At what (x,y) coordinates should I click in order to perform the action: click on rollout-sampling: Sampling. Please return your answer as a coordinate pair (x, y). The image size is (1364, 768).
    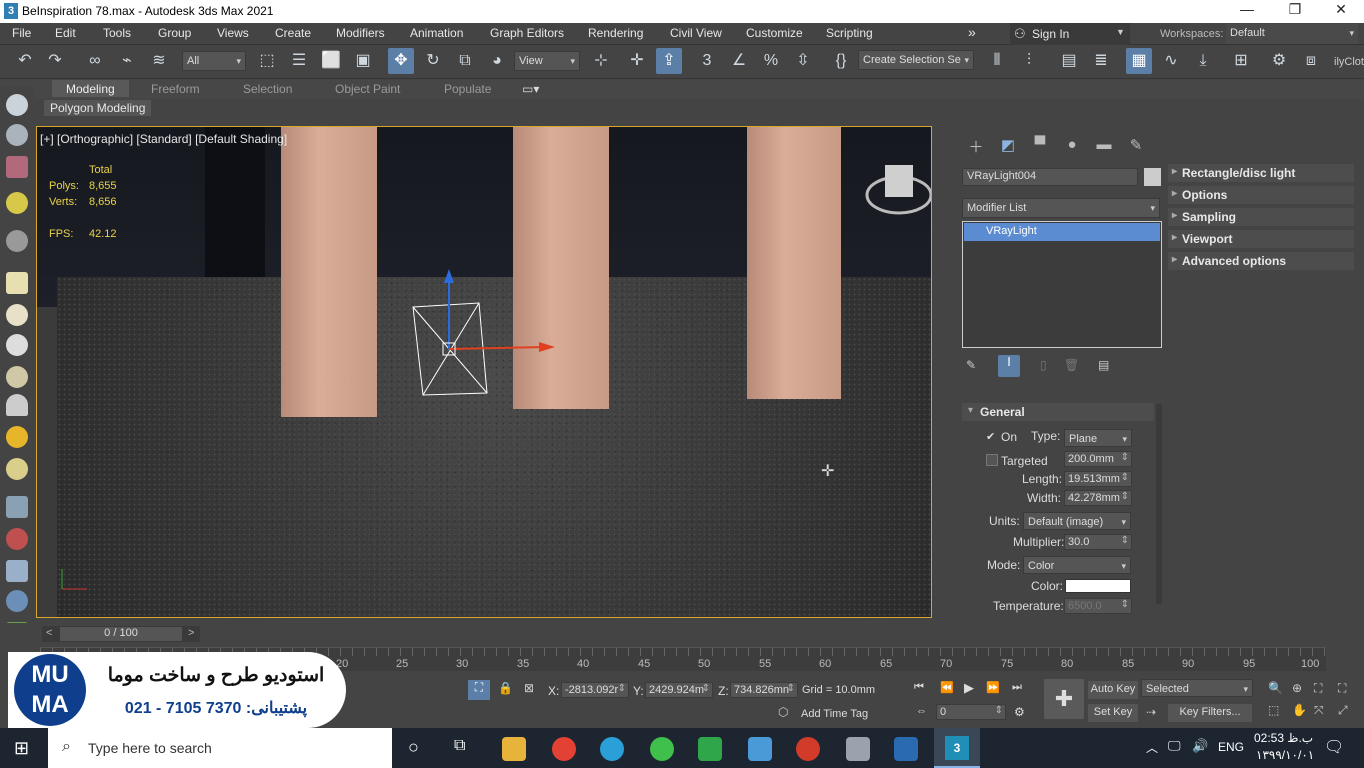
    Looking at the image, I should click on (1261, 217).